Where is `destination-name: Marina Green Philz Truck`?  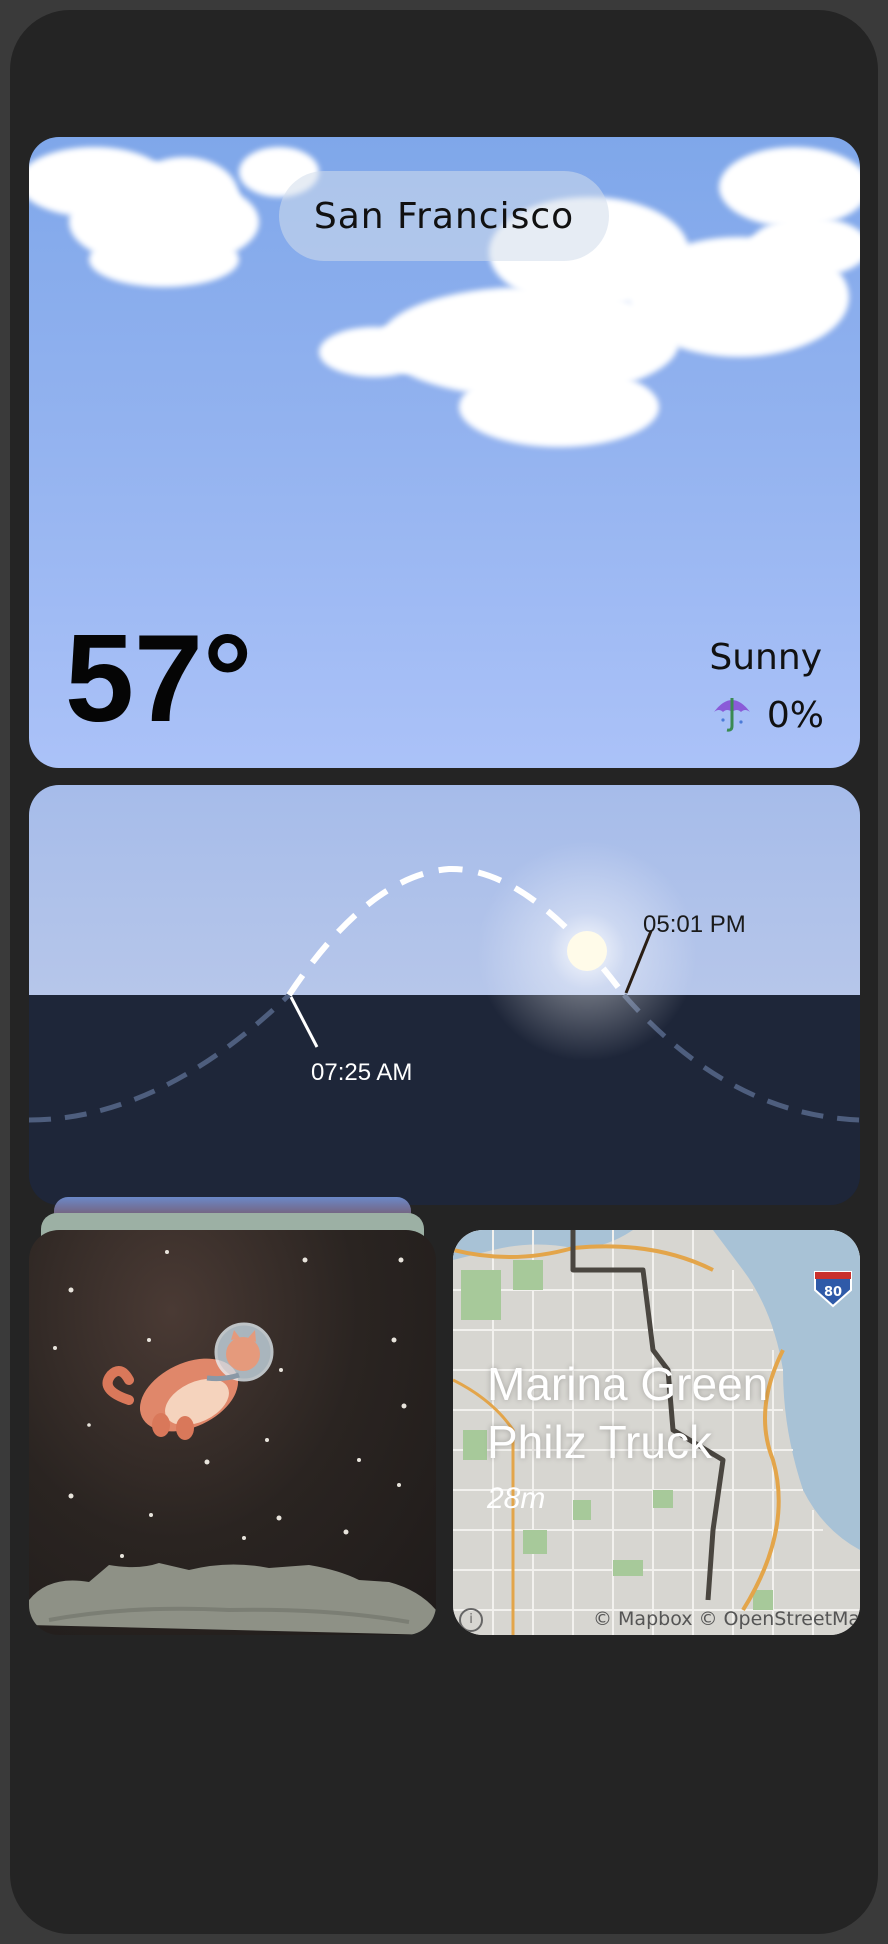 destination-name: Marina Green Philz Truck is located at coordinates (627, 1413).